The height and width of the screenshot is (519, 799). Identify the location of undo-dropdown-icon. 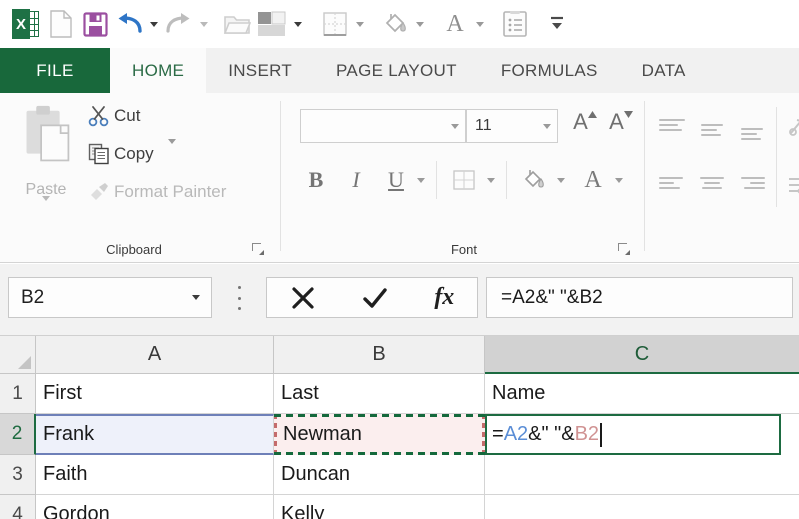
(154, 24).